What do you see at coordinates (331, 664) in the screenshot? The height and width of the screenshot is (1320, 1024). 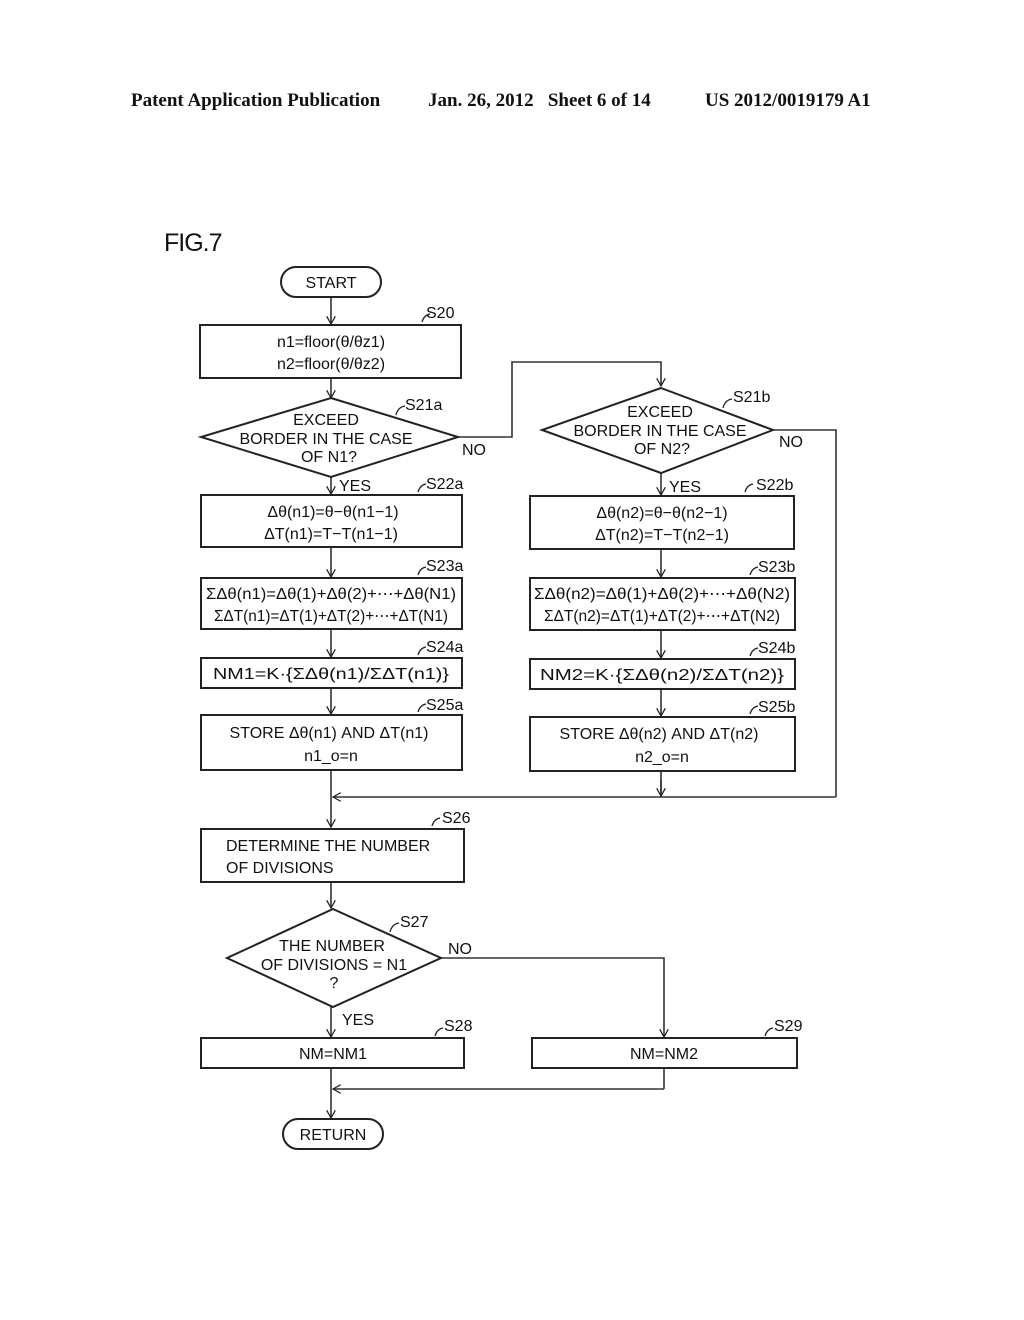 I see `node-s24a: NM1=K·{ΣΔθ(n1)/ΣΔT(n1)} S24a` at bounding box center [331, 664].